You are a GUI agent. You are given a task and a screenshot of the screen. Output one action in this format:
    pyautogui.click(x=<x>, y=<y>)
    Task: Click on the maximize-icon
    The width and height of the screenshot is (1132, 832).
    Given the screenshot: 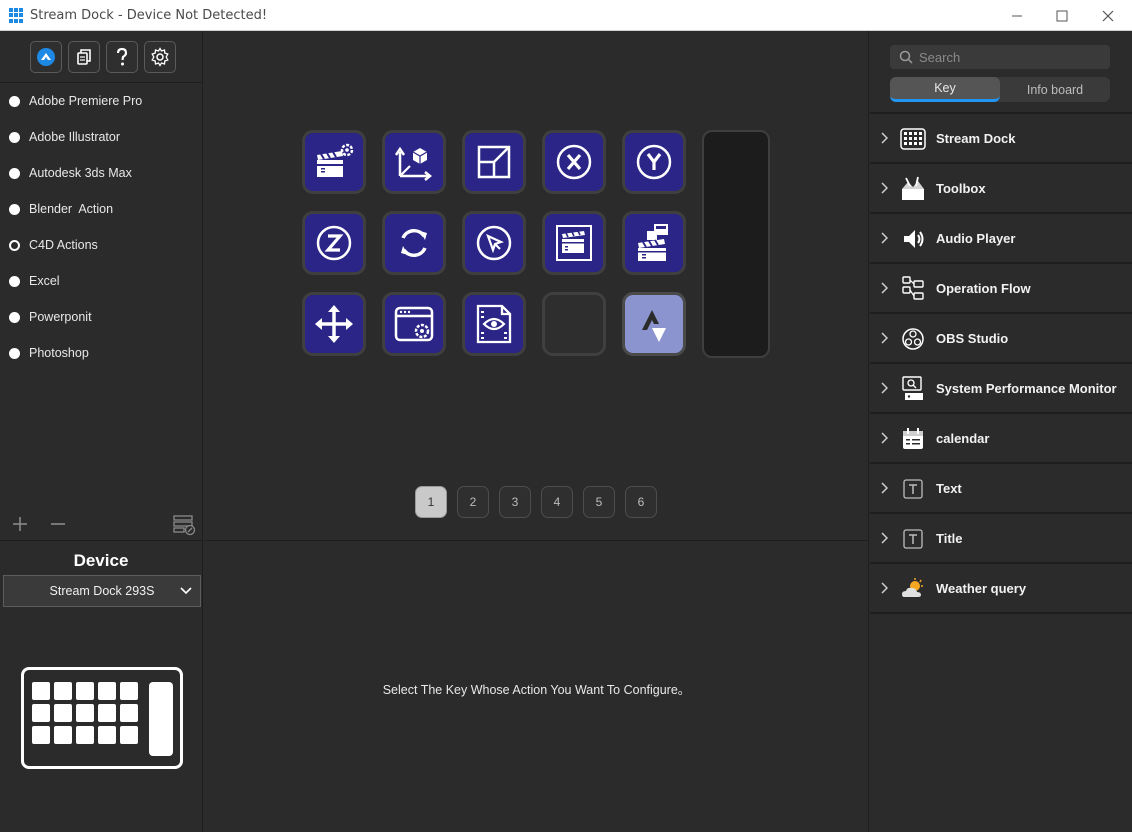 What is the action you would take?
    pyautogui.click(x=1062, y=15)
    